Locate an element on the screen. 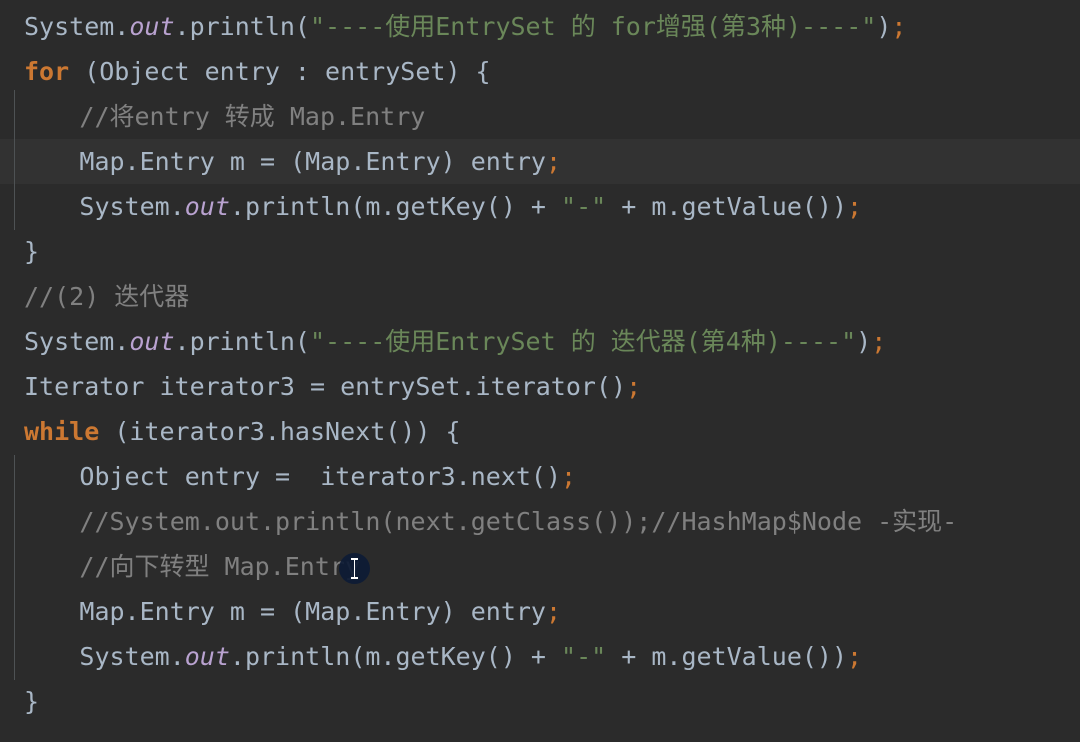 This screenshot has width=1080, height=742. code-token: while is located at coordinates (62, 431).